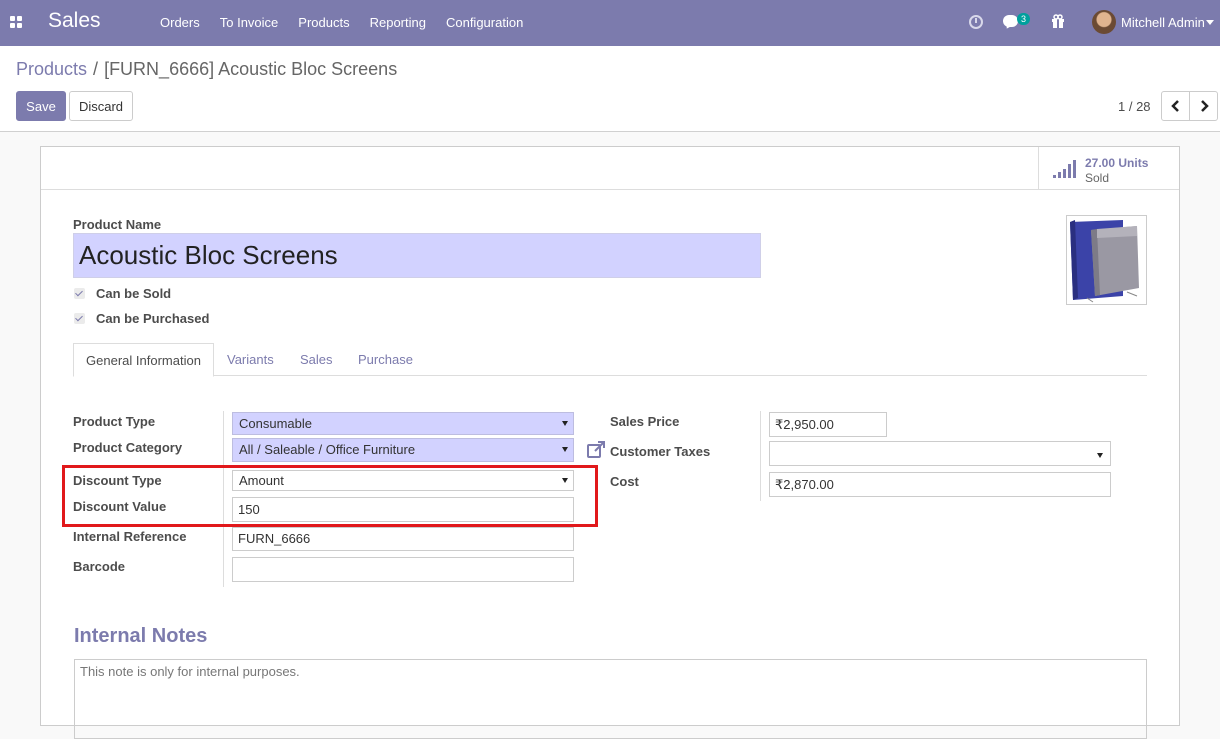 The image size is (1220, 739). I want to click on barcode-input, so click(403, 569).